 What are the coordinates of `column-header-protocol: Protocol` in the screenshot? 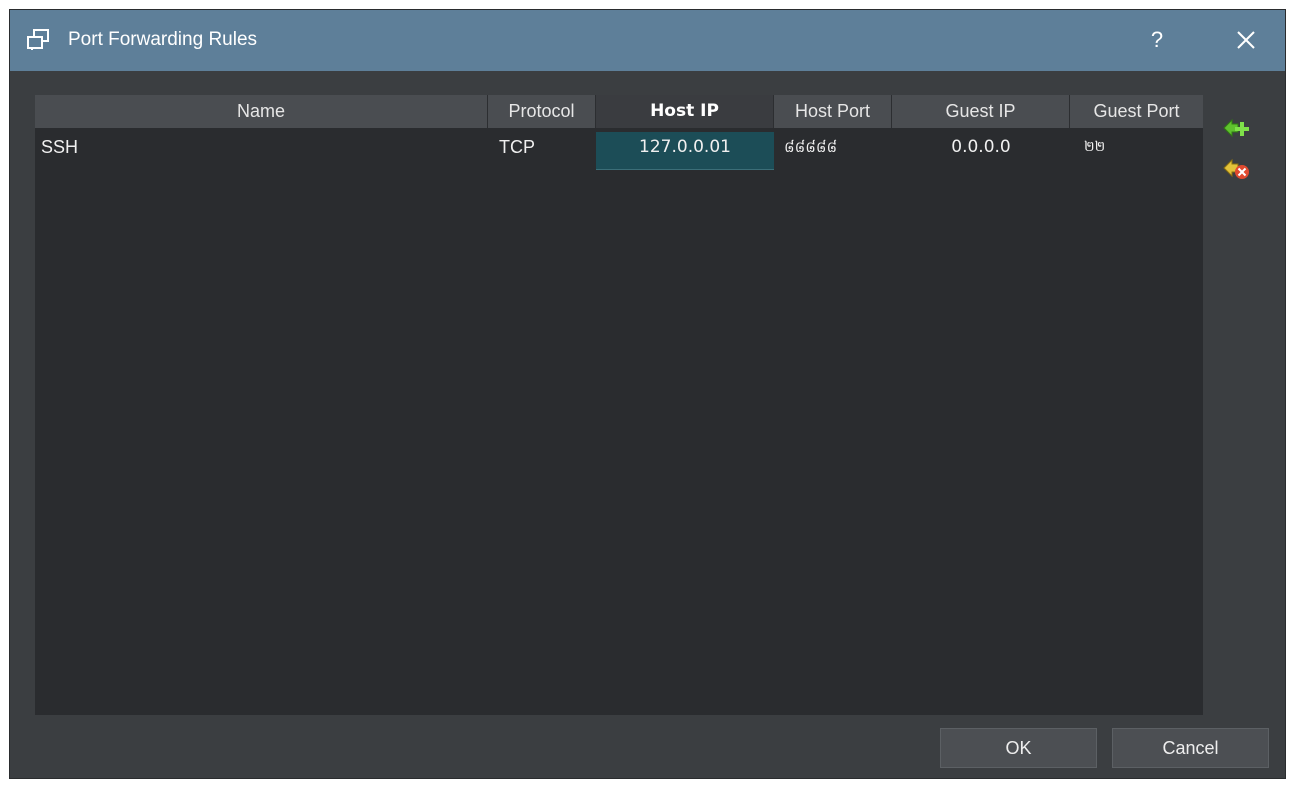 It's located at (542, 111).